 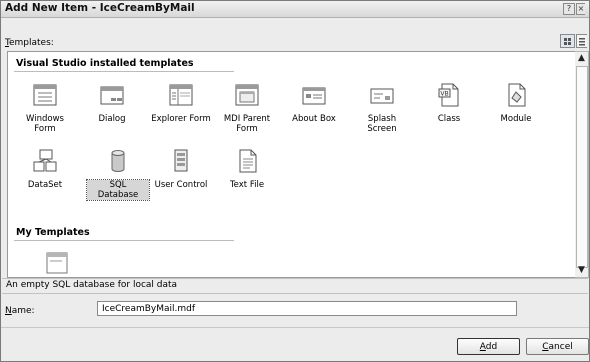 What do you see at coordinates (92, 285) in the screenshot?
I see `template-description: An empty SQL database for local data` at bounding box center [92, 285].